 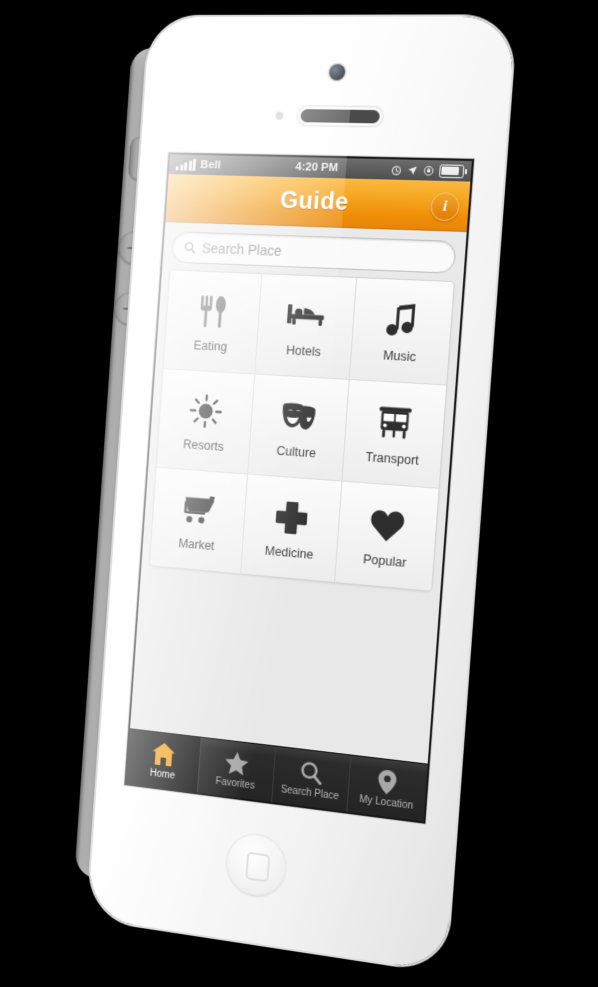 I want to click on home-button, so click(x=256, y=865).